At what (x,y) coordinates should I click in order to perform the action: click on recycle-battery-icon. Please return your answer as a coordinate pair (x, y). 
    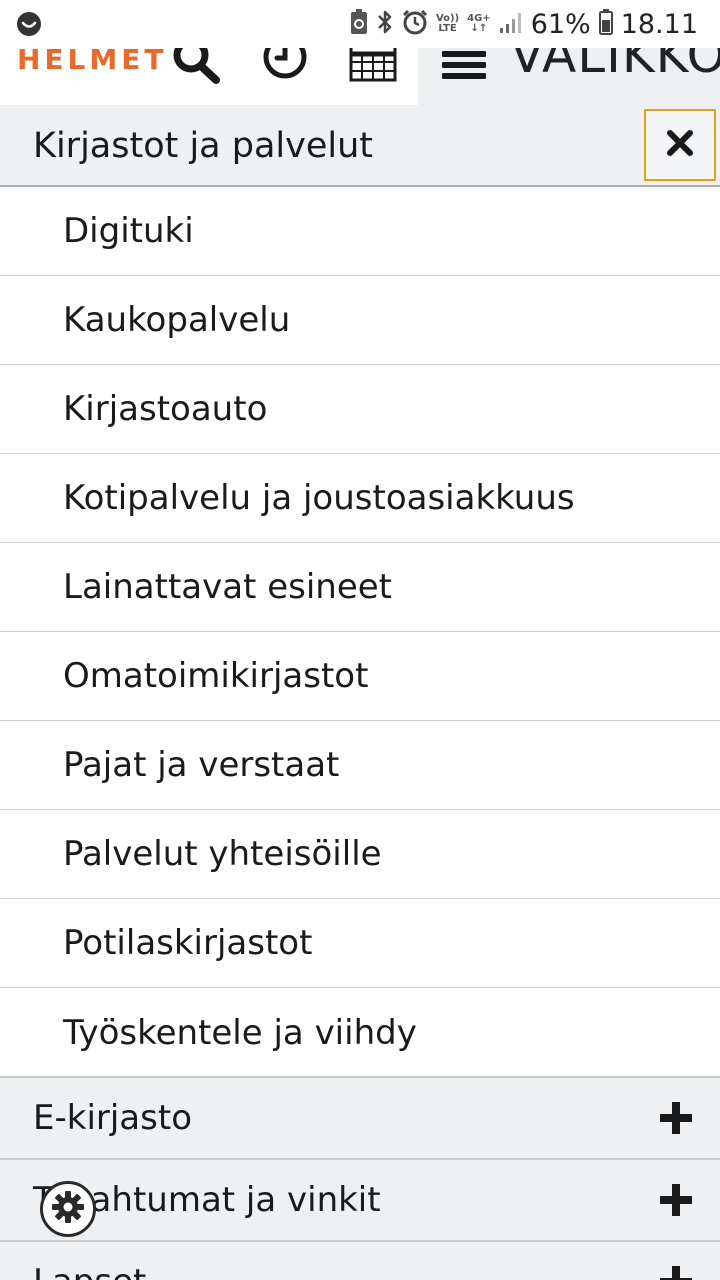
    Looking at the image, I should click on (359, 24).